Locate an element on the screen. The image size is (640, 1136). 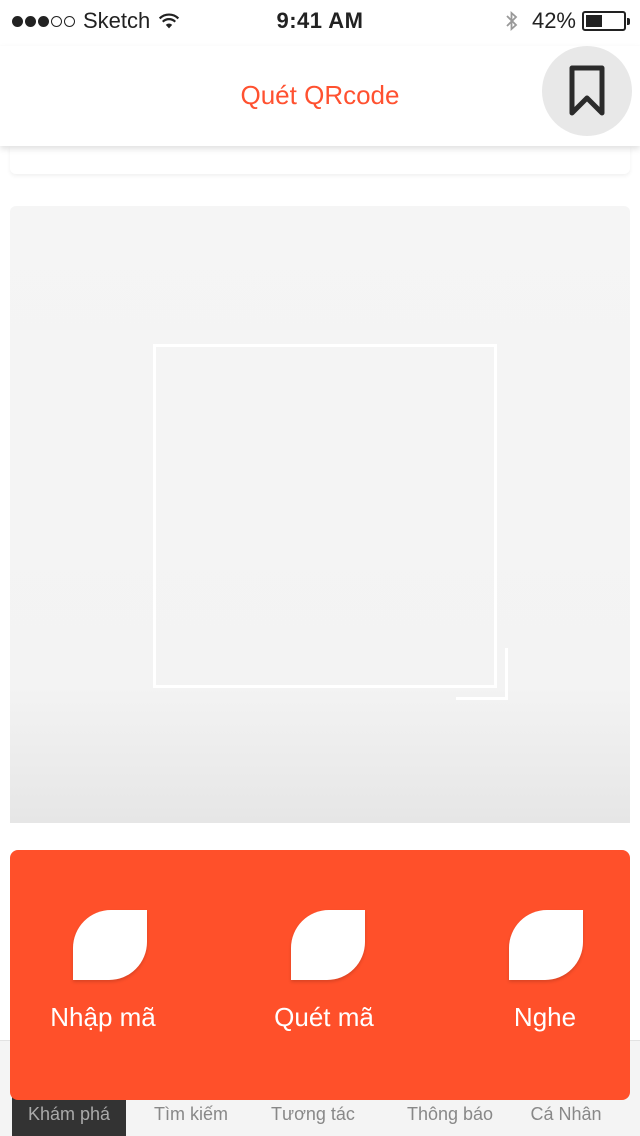
scan-code-button: Quét mã is located at coordinates (320, 975).